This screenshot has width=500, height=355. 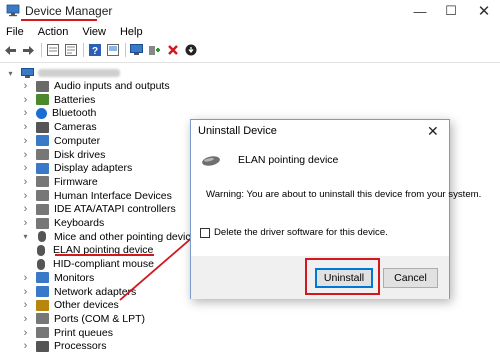 I want to click on forward-arrow-icon, so click(x=28, y=50).